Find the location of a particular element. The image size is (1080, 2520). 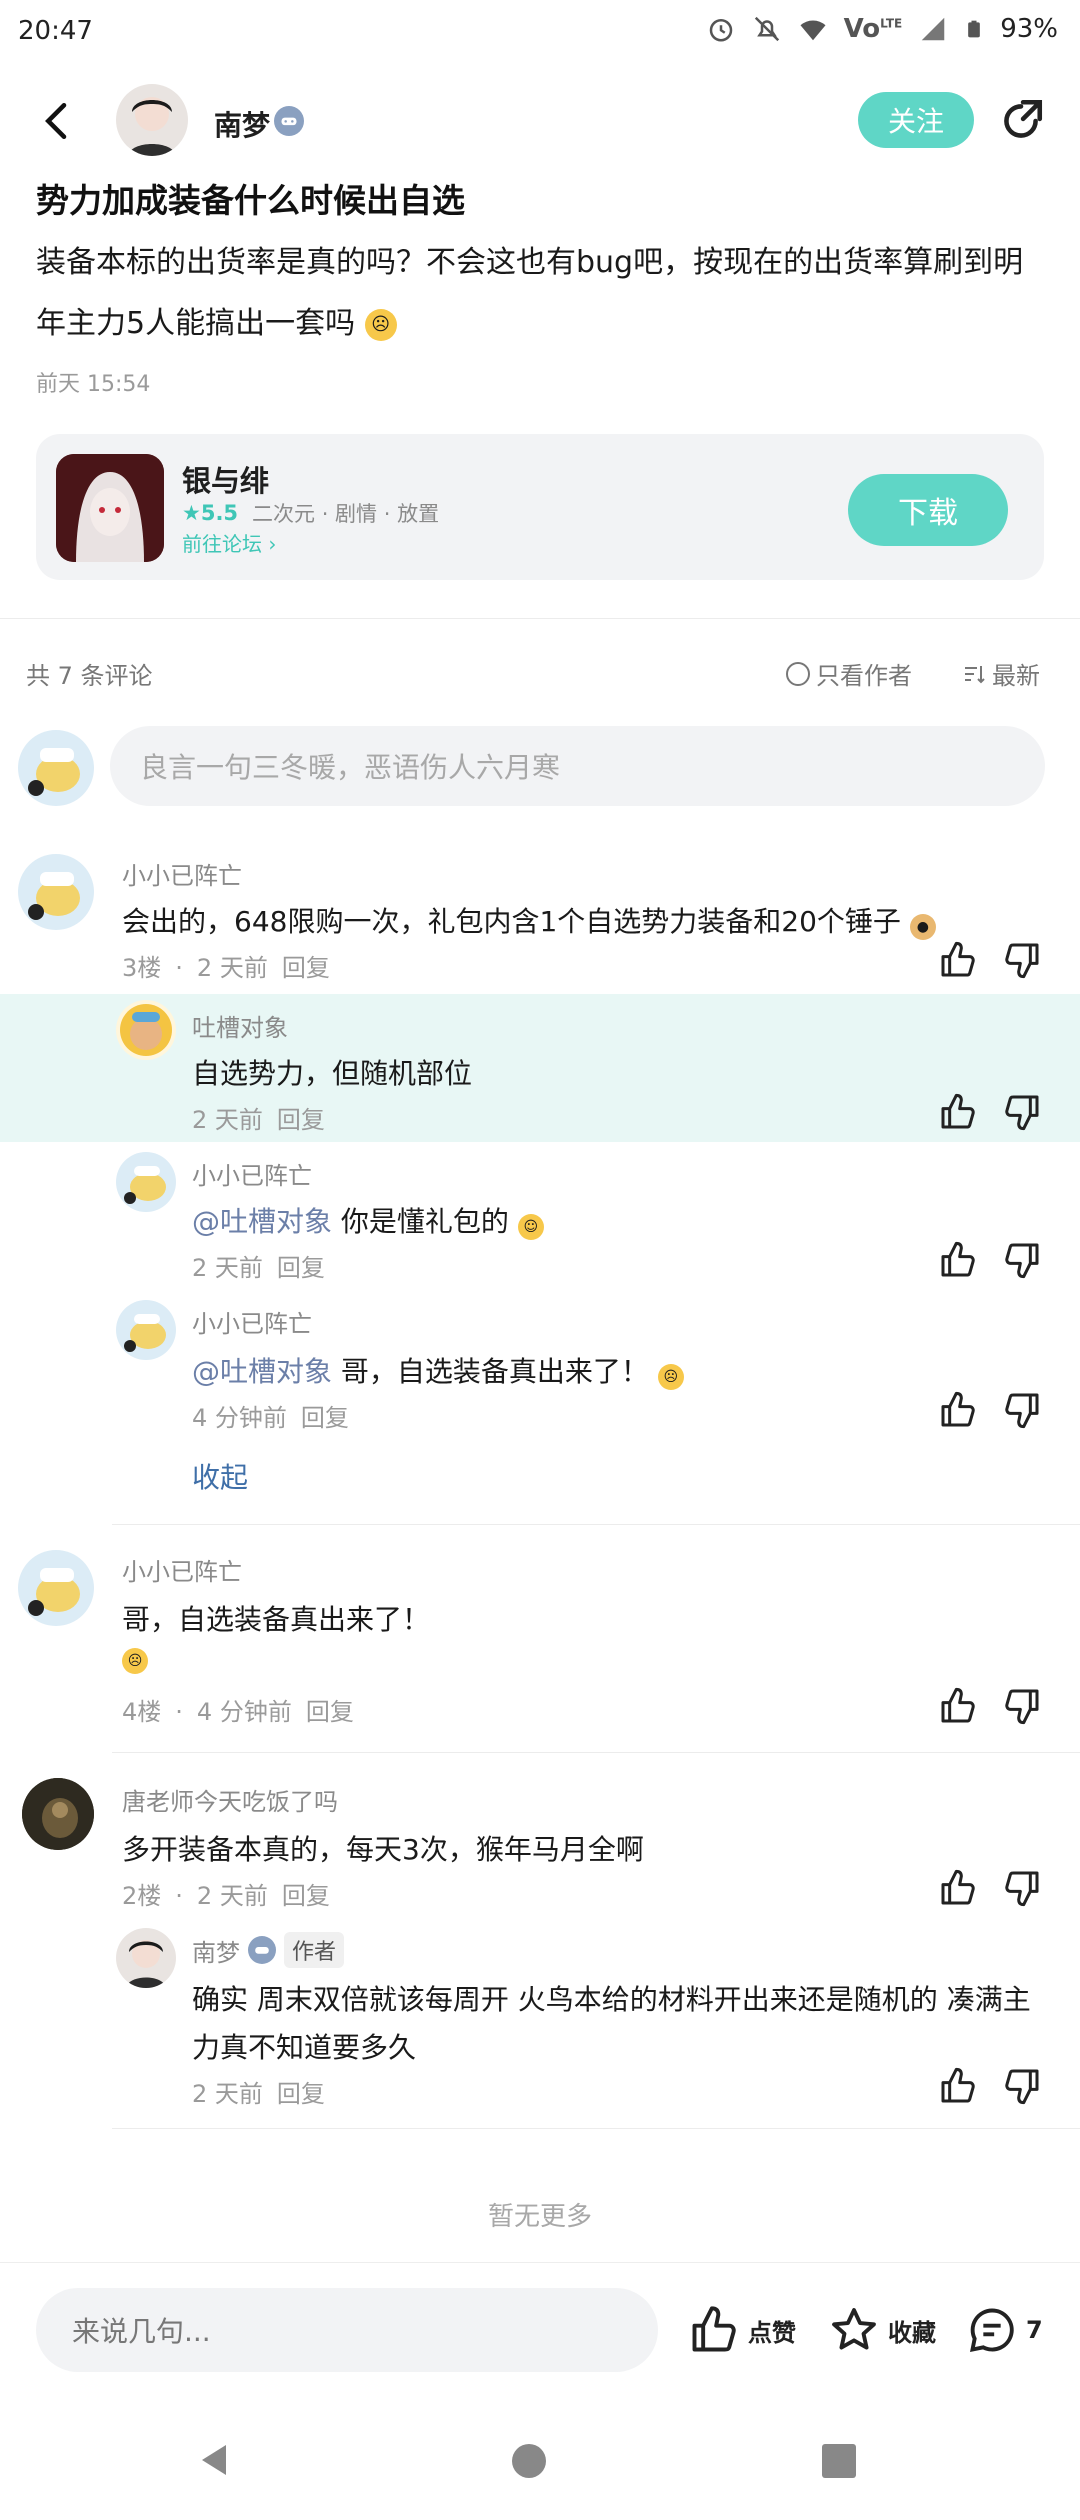

reply-author: 吐槽对象 is located at coordinates (240, 1025).